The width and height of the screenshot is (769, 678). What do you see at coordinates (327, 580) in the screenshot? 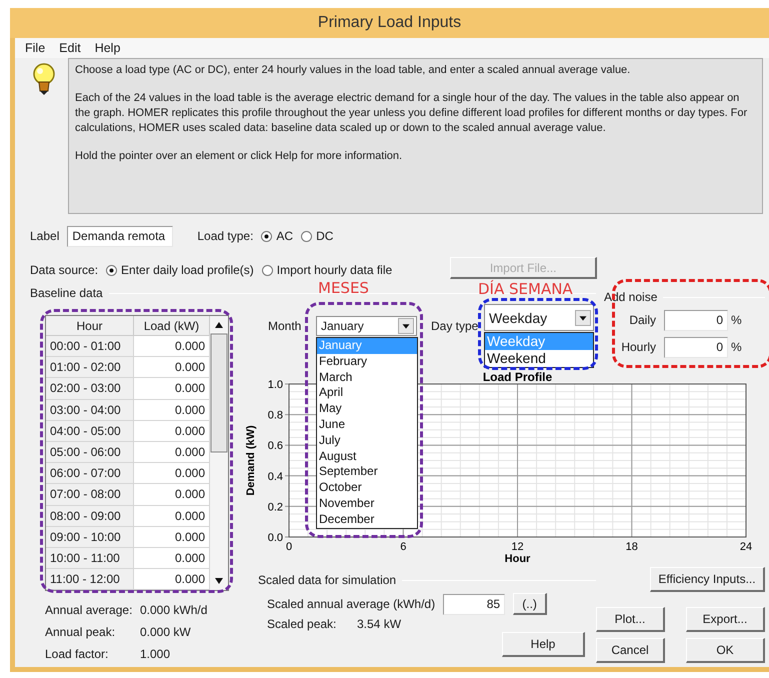
I see `group-title: Scaled data for simulation` at bounding box center [327, 580].